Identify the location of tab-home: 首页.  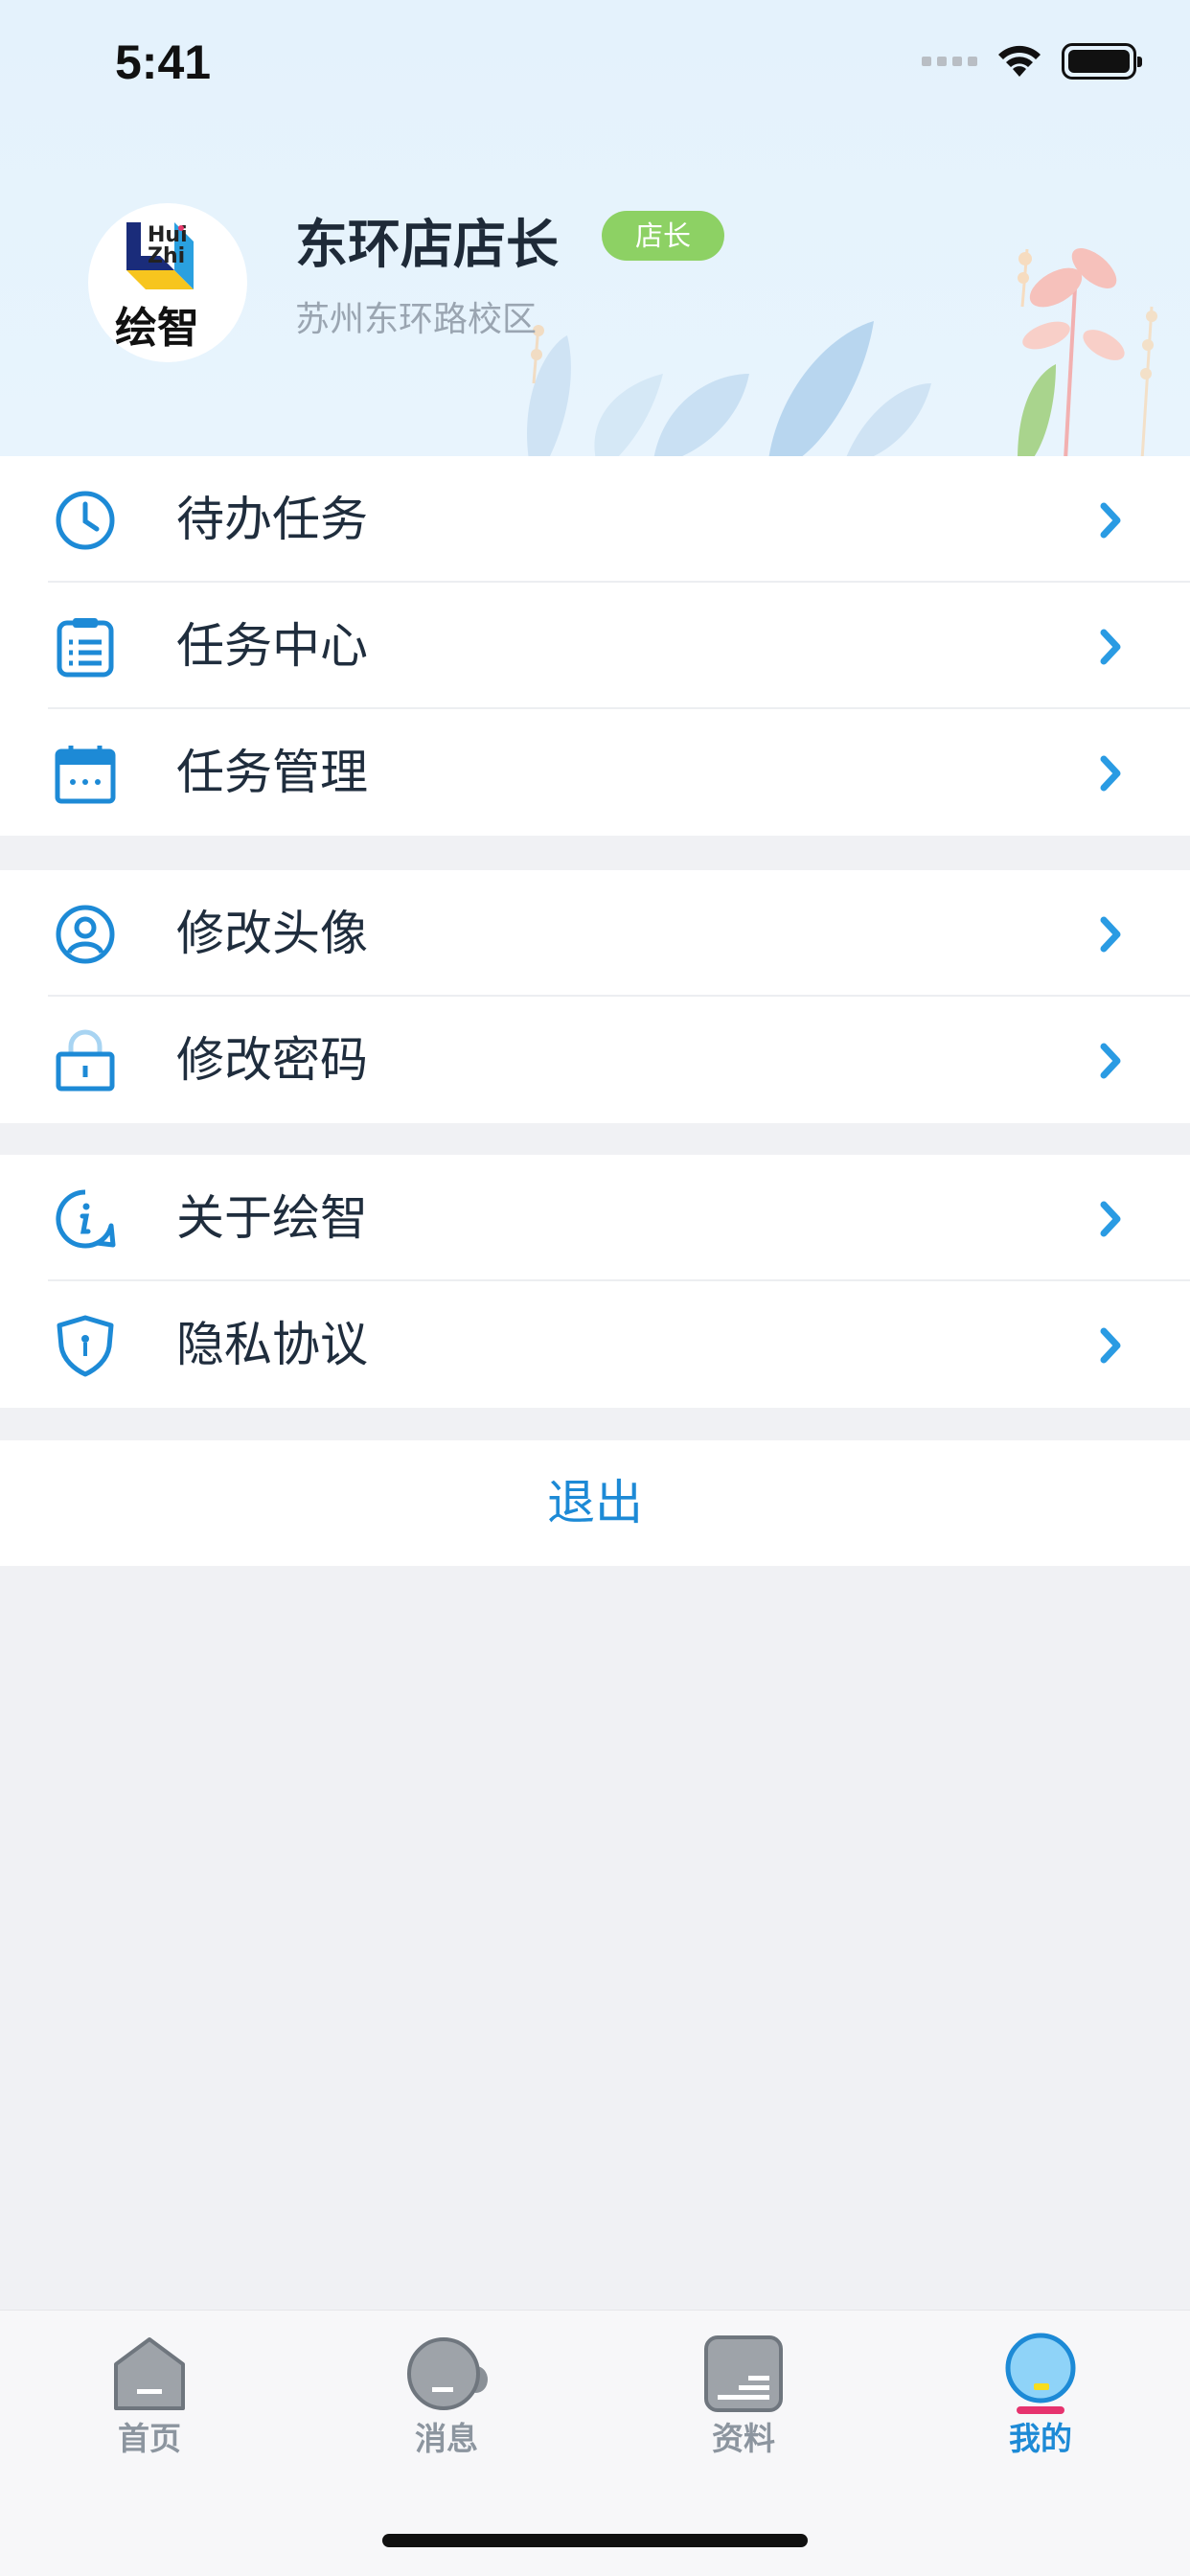
(150, 2395).